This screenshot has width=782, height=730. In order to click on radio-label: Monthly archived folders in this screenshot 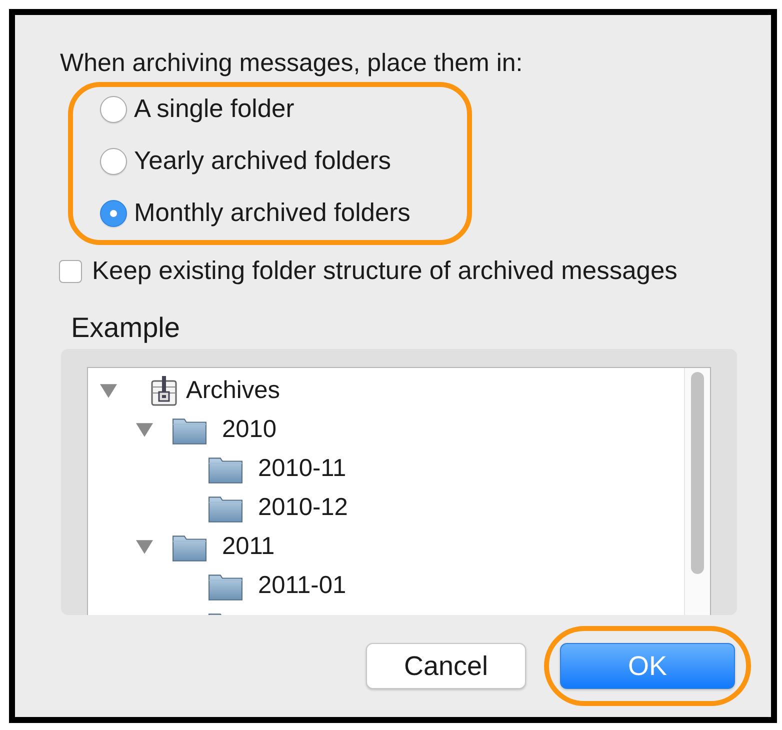, I will do `click(272, 213)`.